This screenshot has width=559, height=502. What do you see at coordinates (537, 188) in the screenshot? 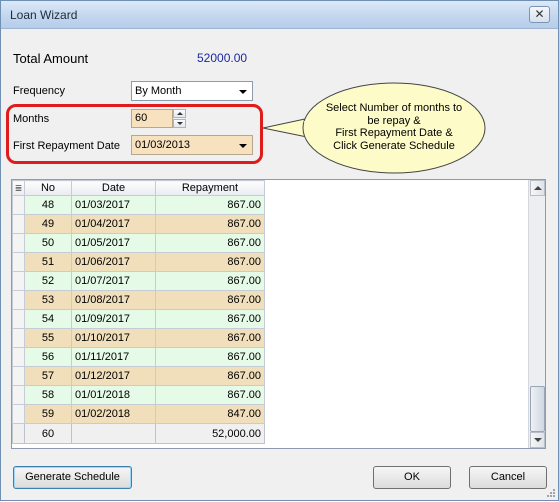
I see `scroll-up-icon` at bounding box center [537, 188].